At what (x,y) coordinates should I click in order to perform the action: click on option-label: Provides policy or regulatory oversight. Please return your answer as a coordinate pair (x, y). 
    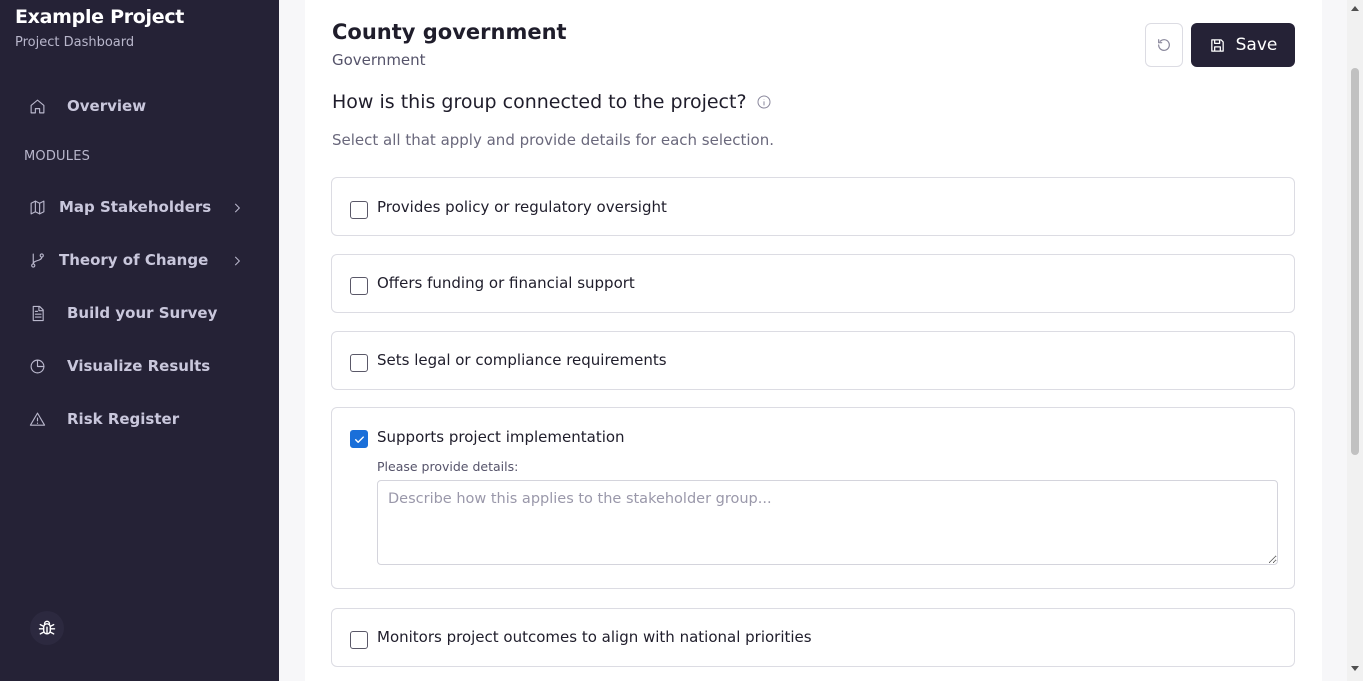
    Looking at the image, I should click on (522, 207).